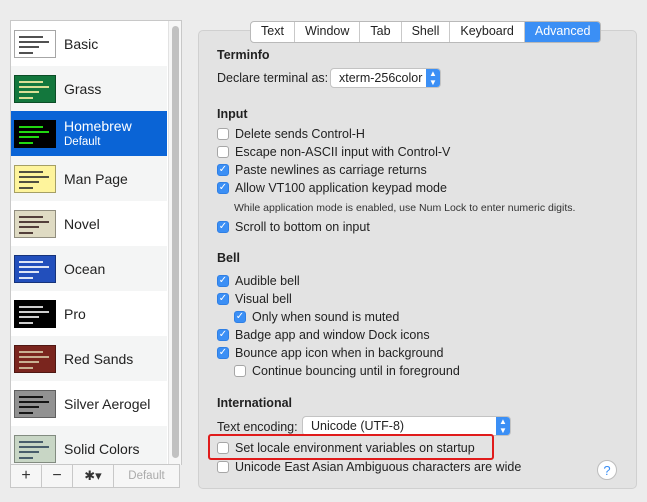 The image size is (647, 502). I want to click on profile-name: Basic, so click(81, 44).